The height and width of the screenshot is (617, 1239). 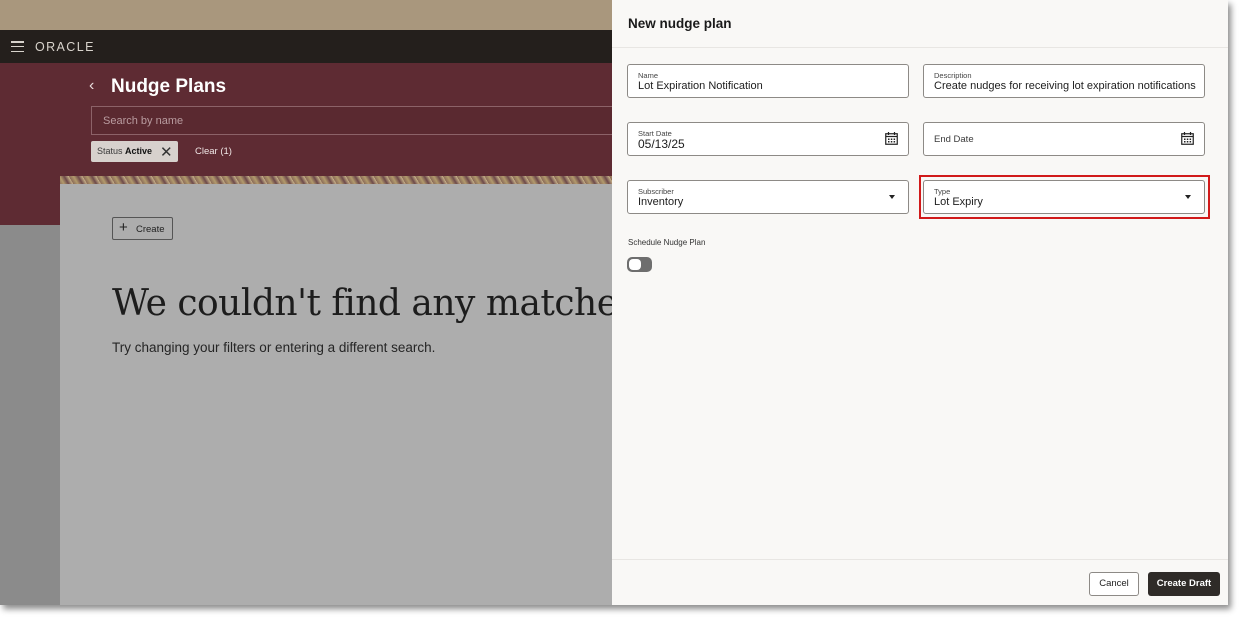 I want to click on type-highlight-box, so click(x=1064, y=197).